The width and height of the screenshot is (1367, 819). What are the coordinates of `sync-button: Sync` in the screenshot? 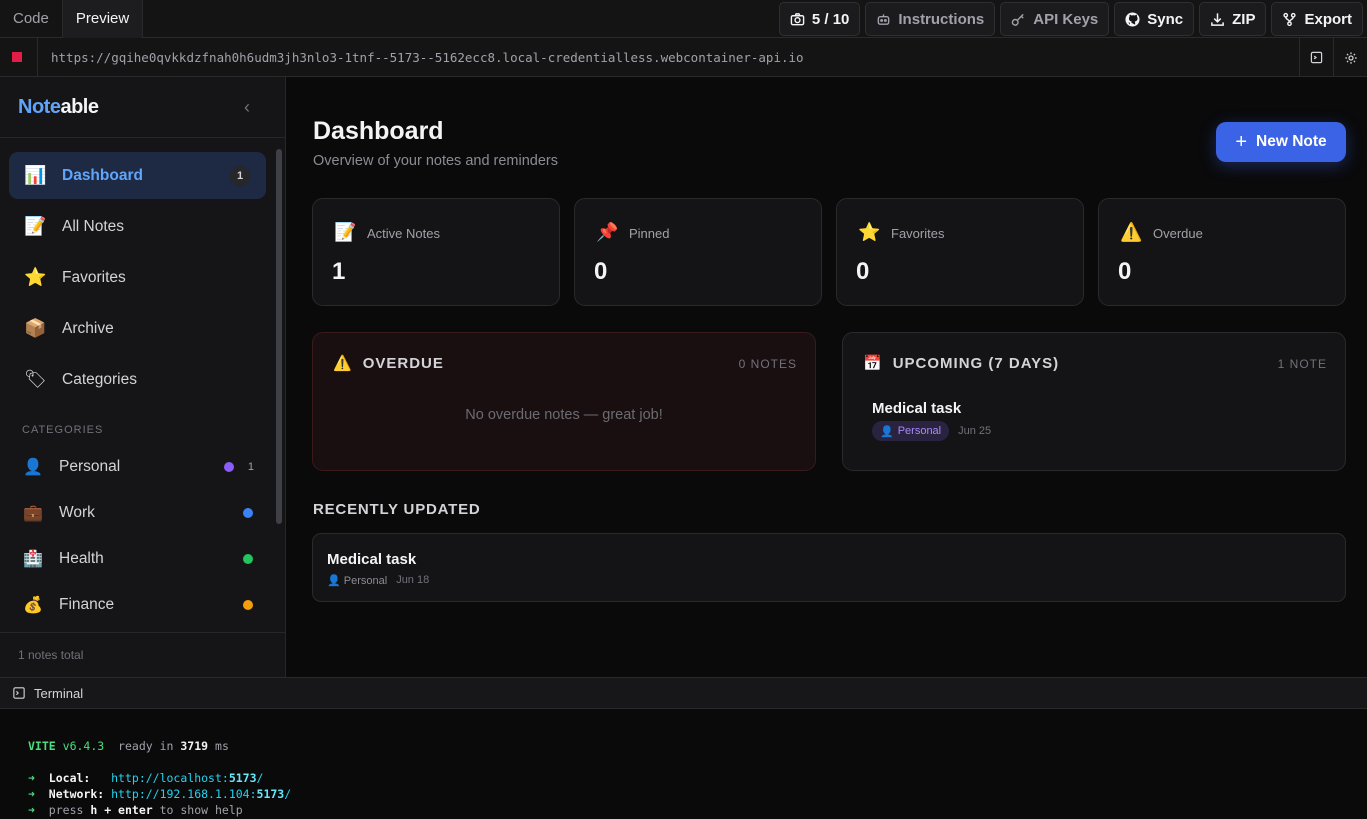 It's located at (1154, 19).